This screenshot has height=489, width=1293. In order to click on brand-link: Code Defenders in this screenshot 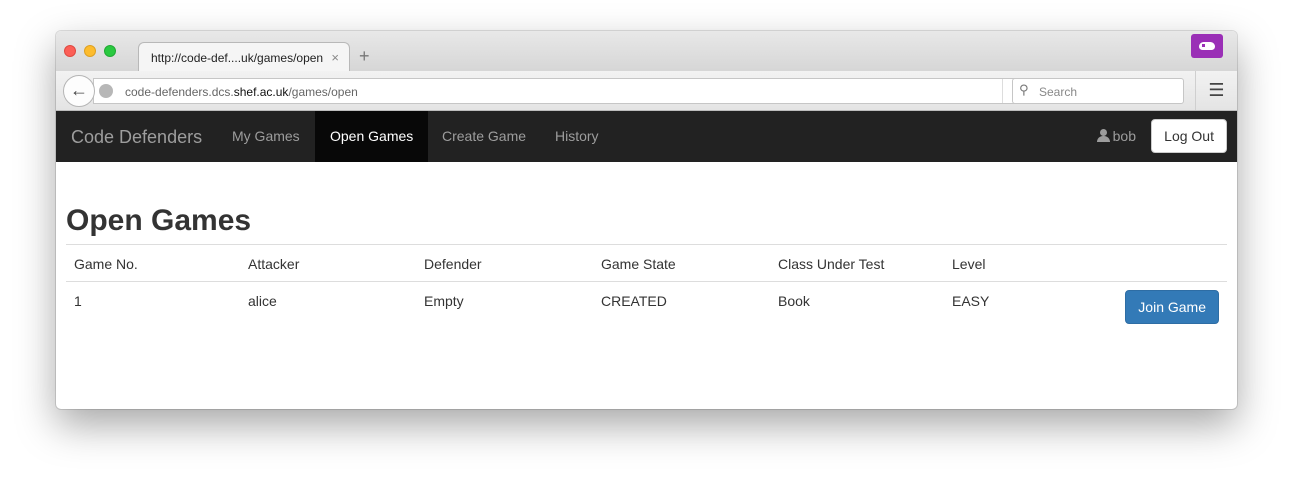, I will do `click(136, 137)`.